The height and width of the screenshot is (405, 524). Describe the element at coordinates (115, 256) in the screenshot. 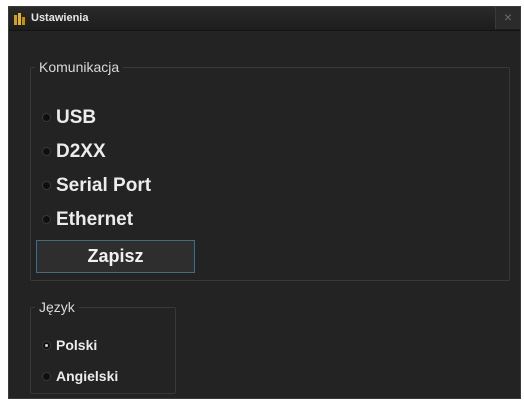

I see `save-button: Zapisz` at that location.